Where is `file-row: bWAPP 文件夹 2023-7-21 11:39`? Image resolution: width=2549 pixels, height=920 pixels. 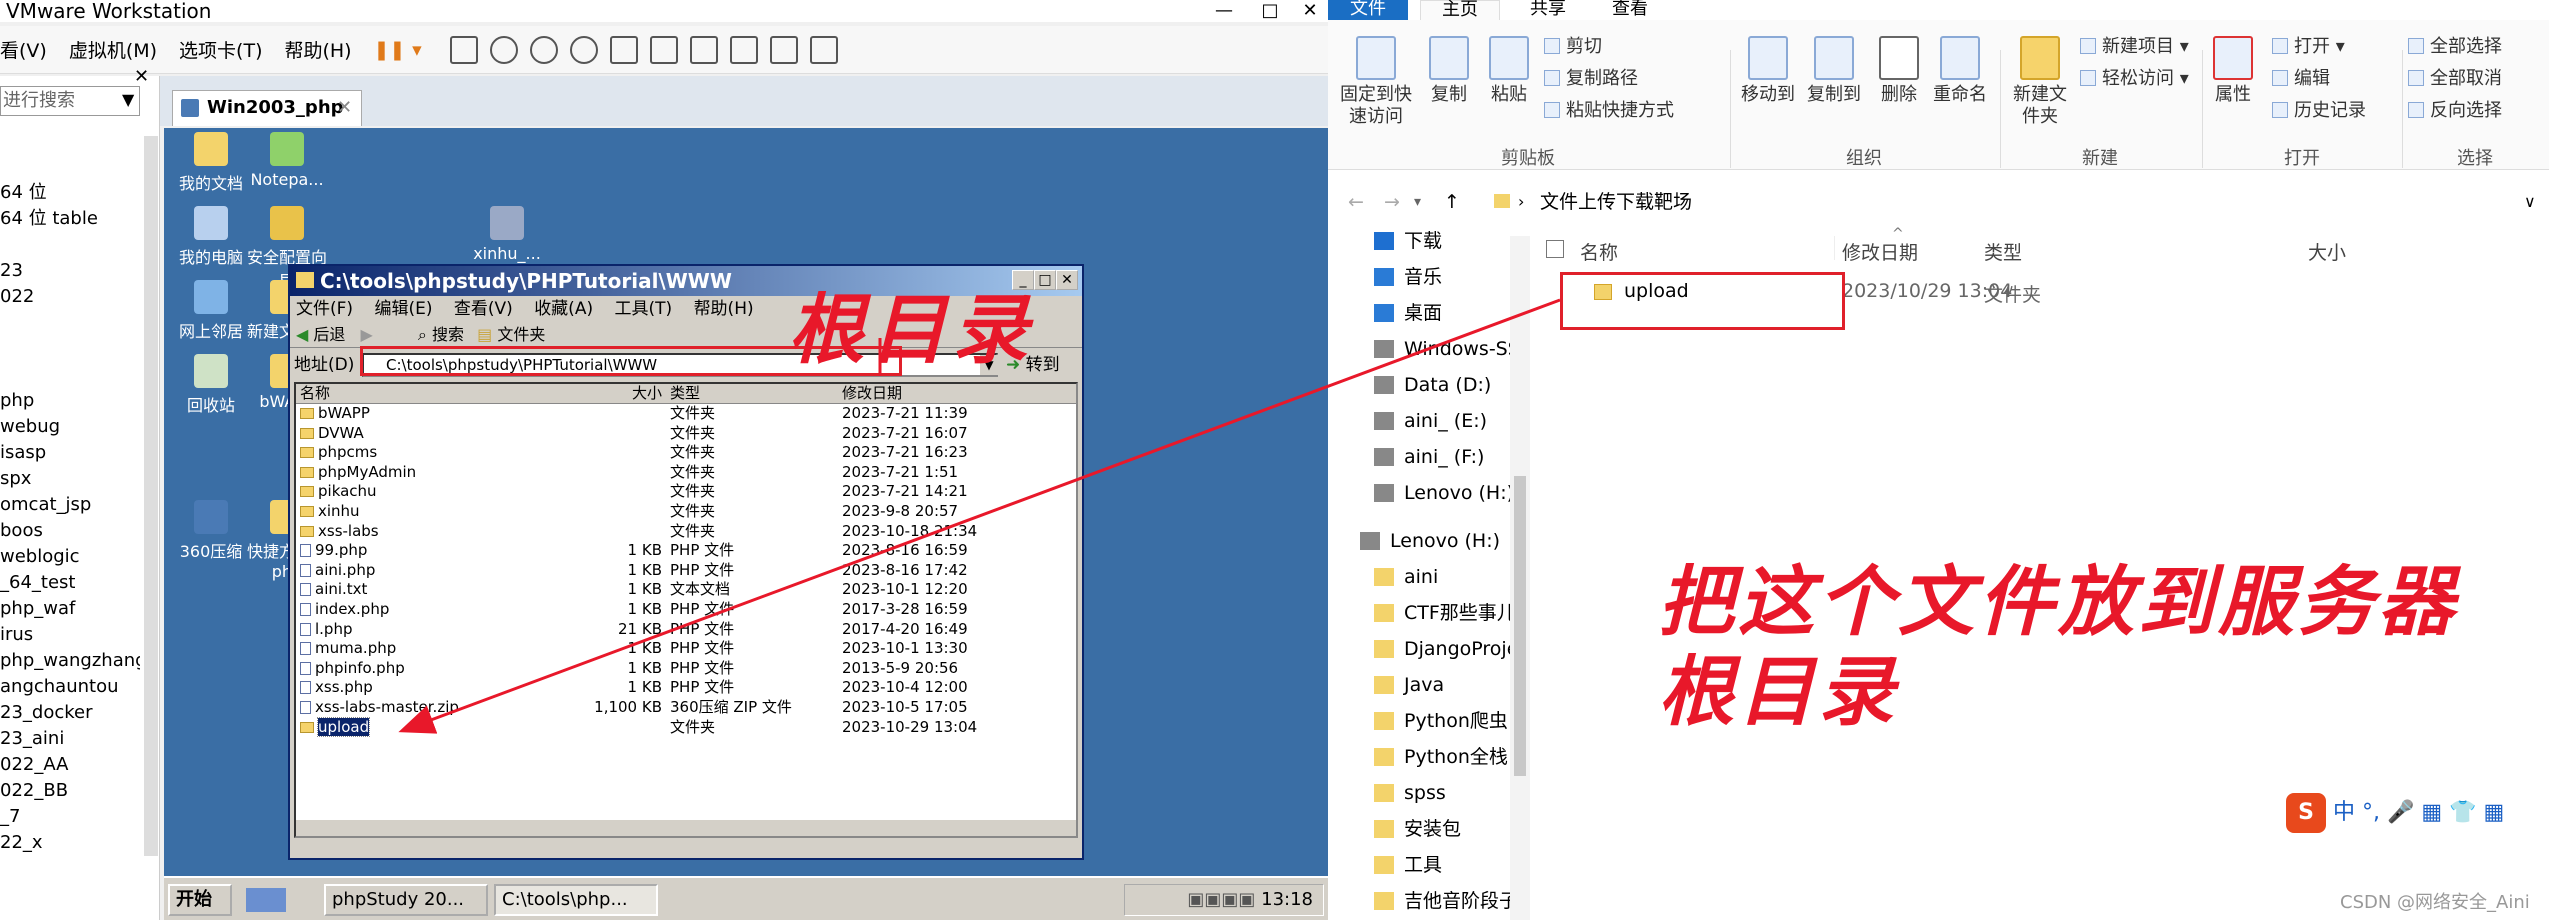 file-row: bWAPP 文件夹 2023-7-21 11:39 is located at coordinates (686, 414).